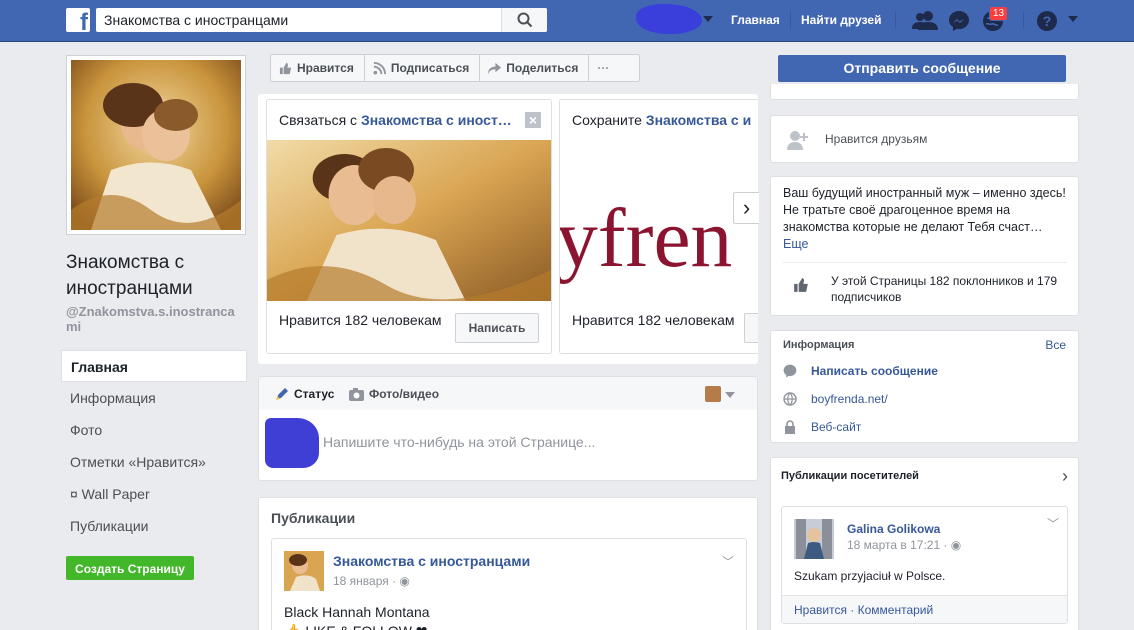 The width and height of the screenshot is (1134, 630). What do you see at coordinates (814, 539) in the screenshot?
I see `visitor-avatar` at bounding box center [814, 539].